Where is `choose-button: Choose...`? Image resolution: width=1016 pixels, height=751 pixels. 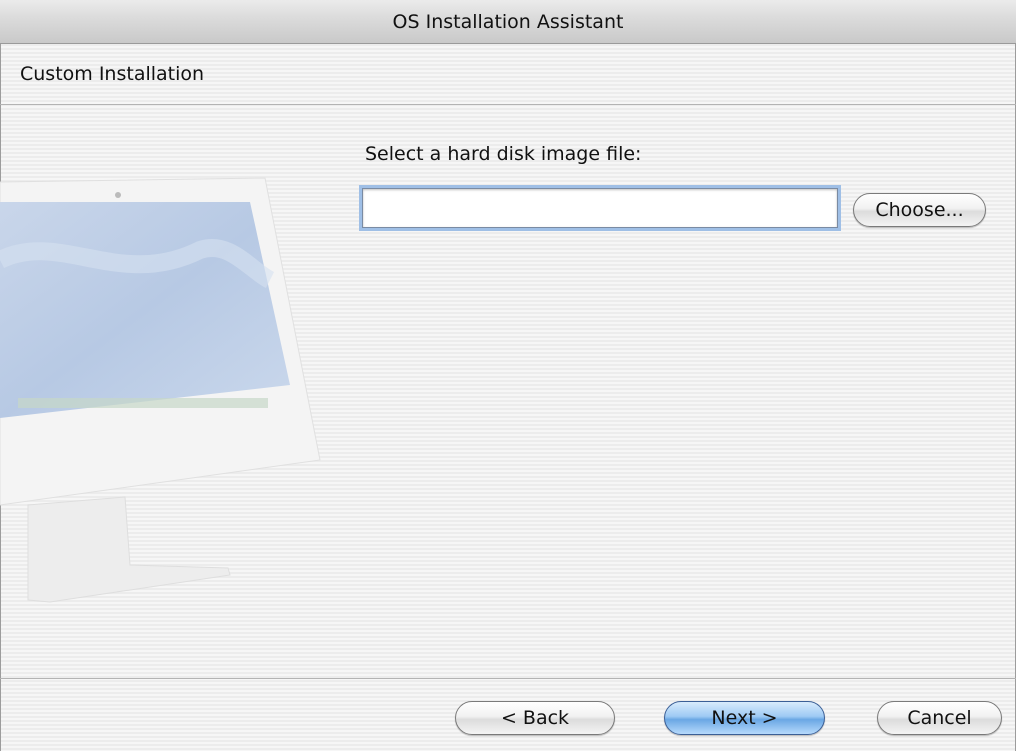 choose-button: Choose... is located at coordinates (919, 210).